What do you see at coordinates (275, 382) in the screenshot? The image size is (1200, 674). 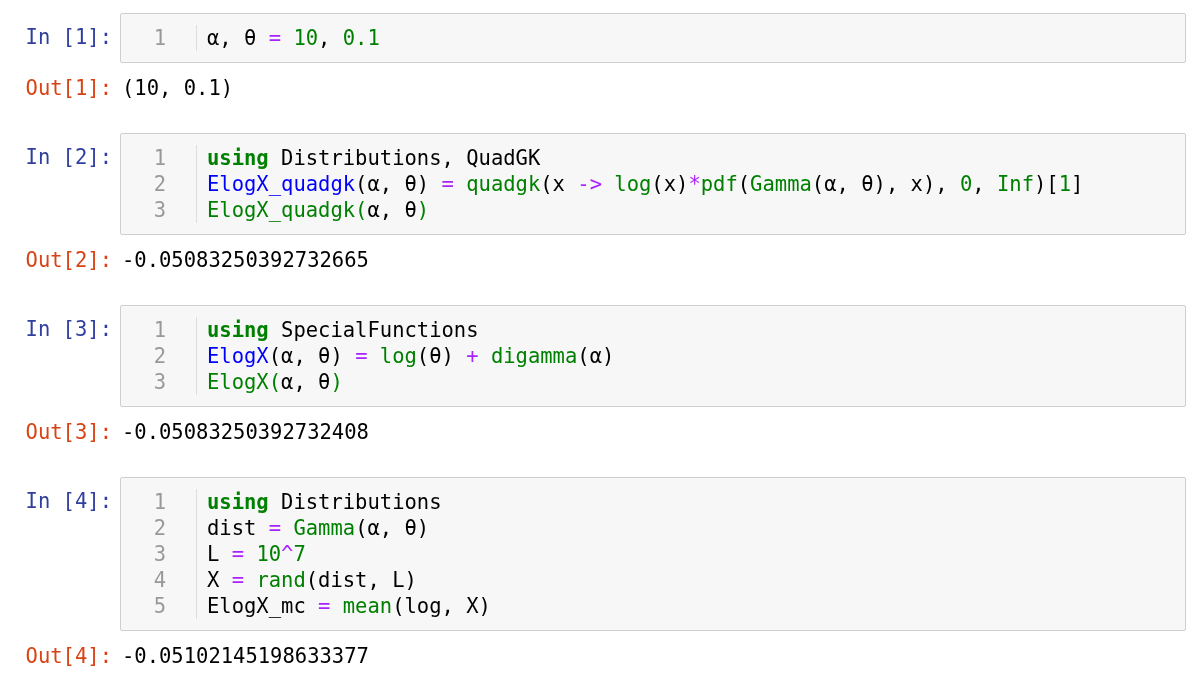 I see `code-line: ElogX(α, θ)` at bounding box center [275, 382].